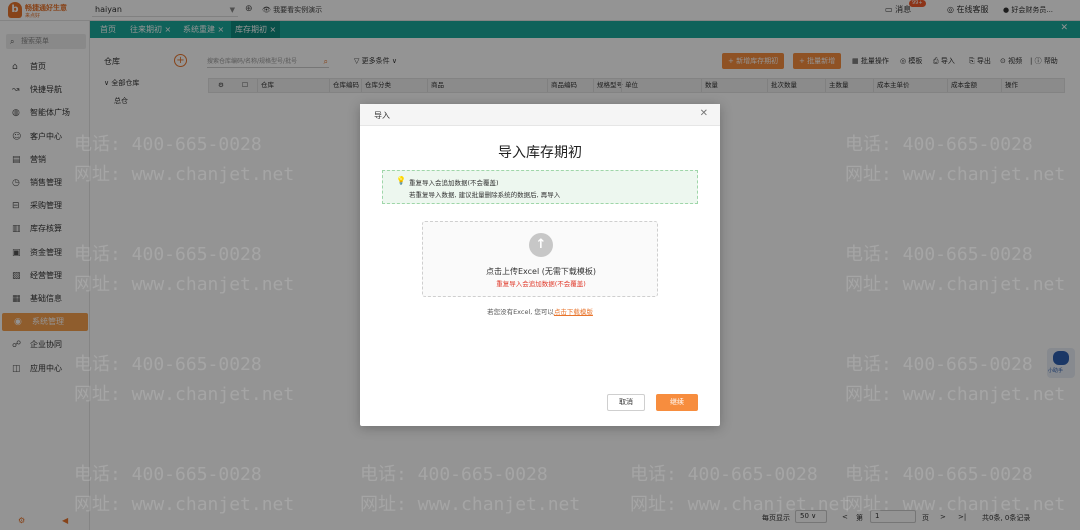 This screenshot has height=530, width=1080. Describe the element at coordinates (520, 312) in the screenshot. I see `template-tip-text: 若您没有Excel, 您可以` at that location.